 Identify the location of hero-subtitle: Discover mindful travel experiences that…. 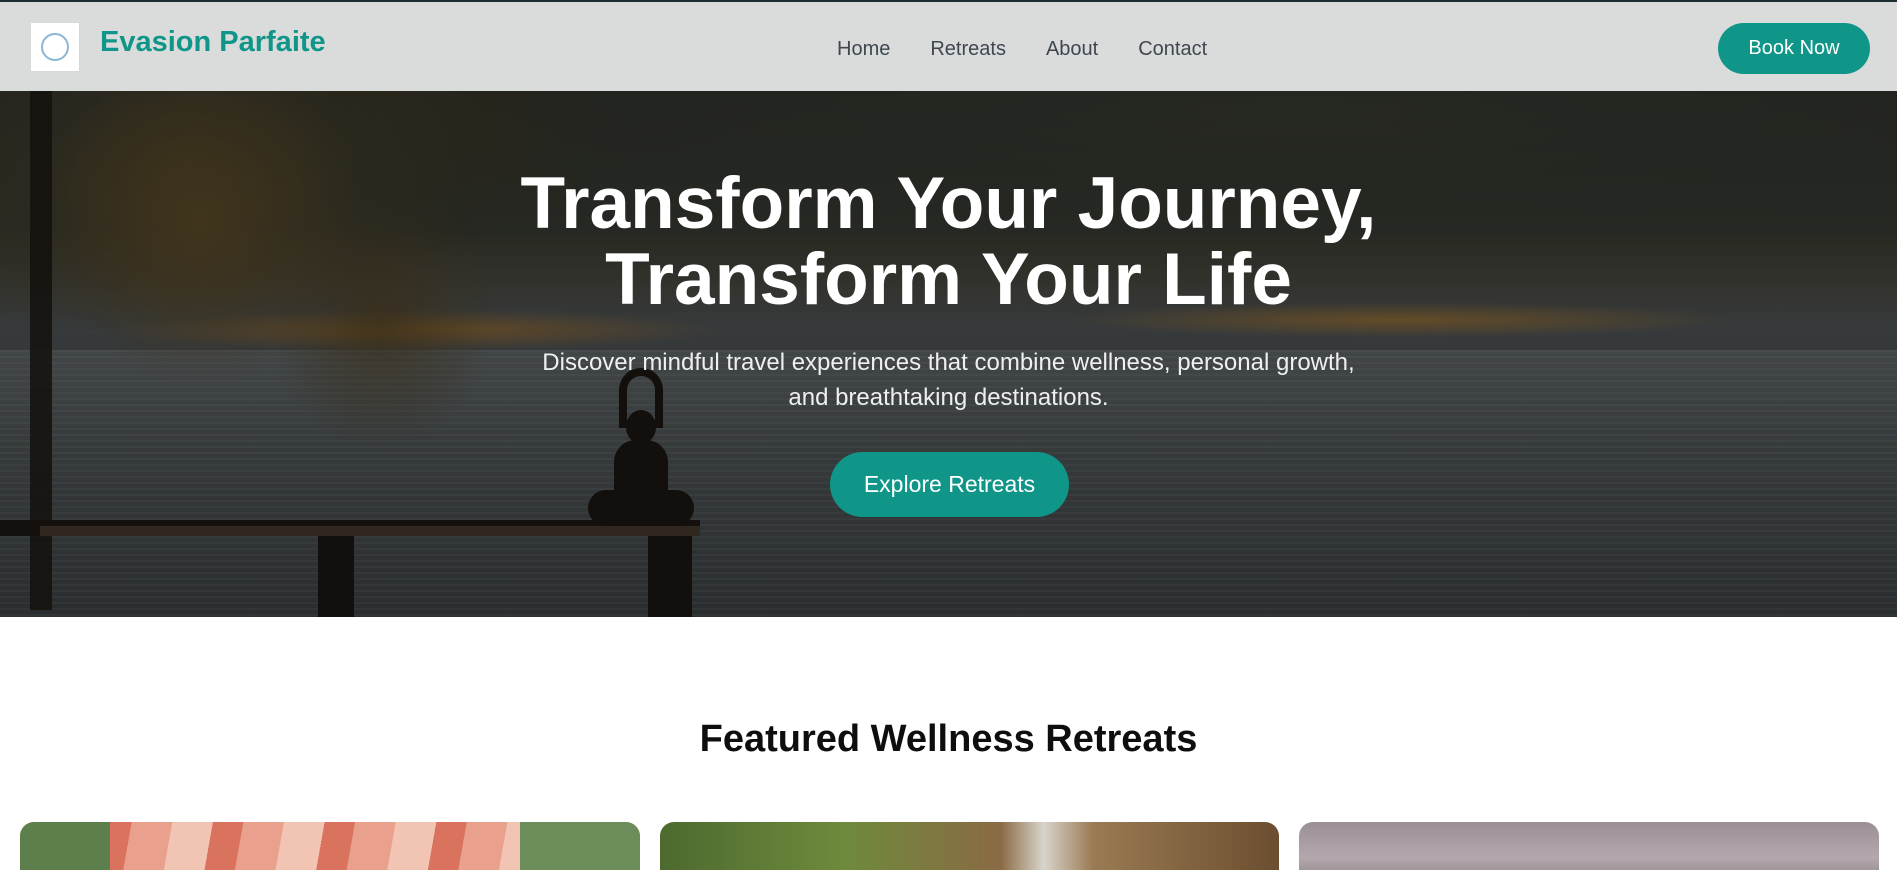
(948, 380).